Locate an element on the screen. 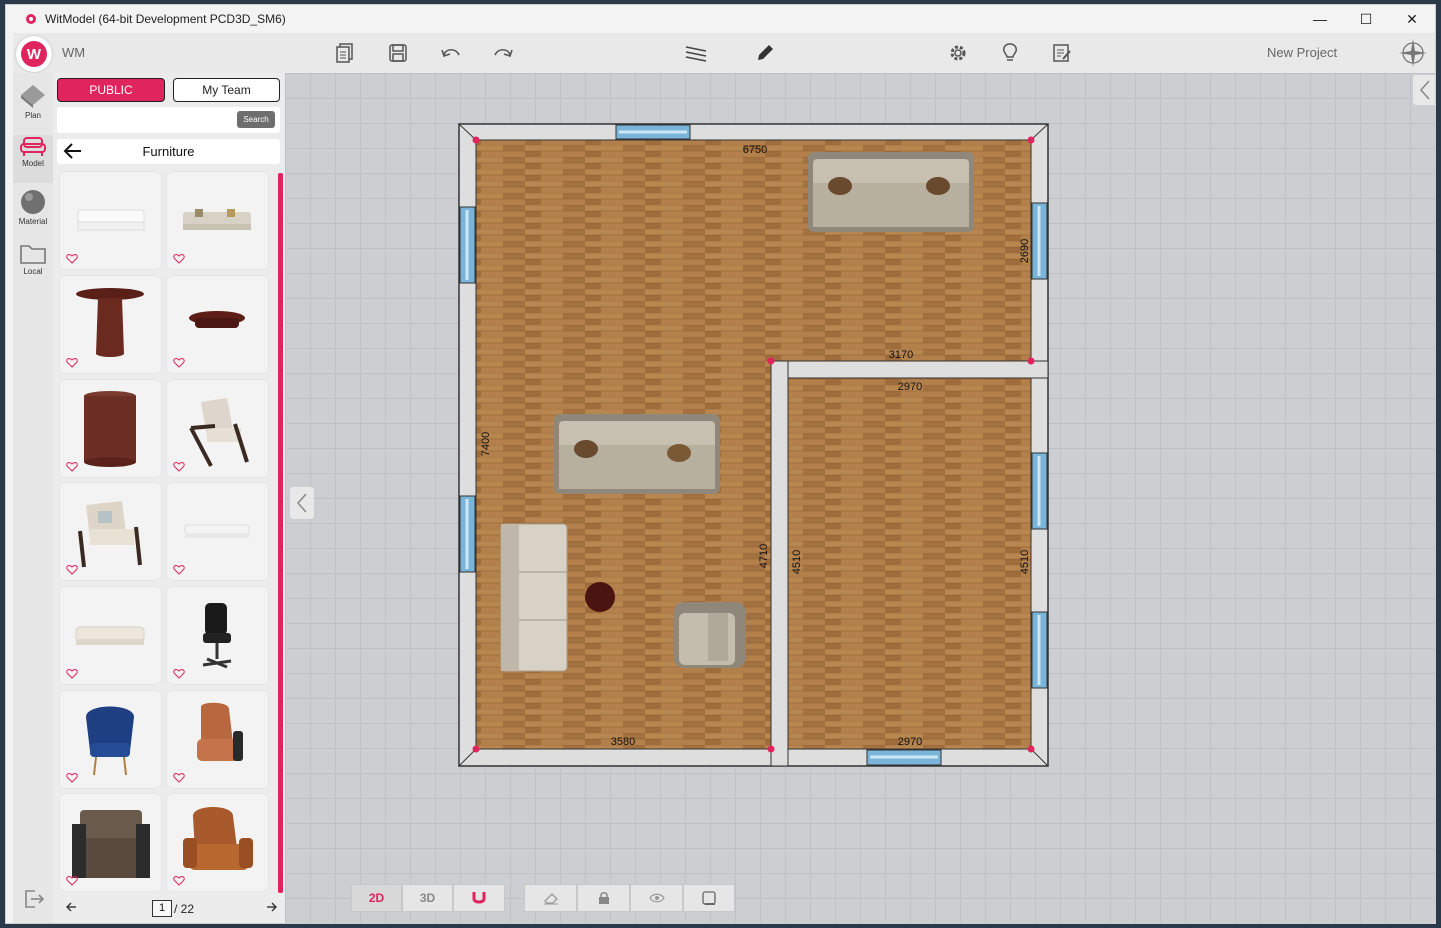 This screenshot has width=1441, height=928. sofa-center is located at coordinates (637, 454).